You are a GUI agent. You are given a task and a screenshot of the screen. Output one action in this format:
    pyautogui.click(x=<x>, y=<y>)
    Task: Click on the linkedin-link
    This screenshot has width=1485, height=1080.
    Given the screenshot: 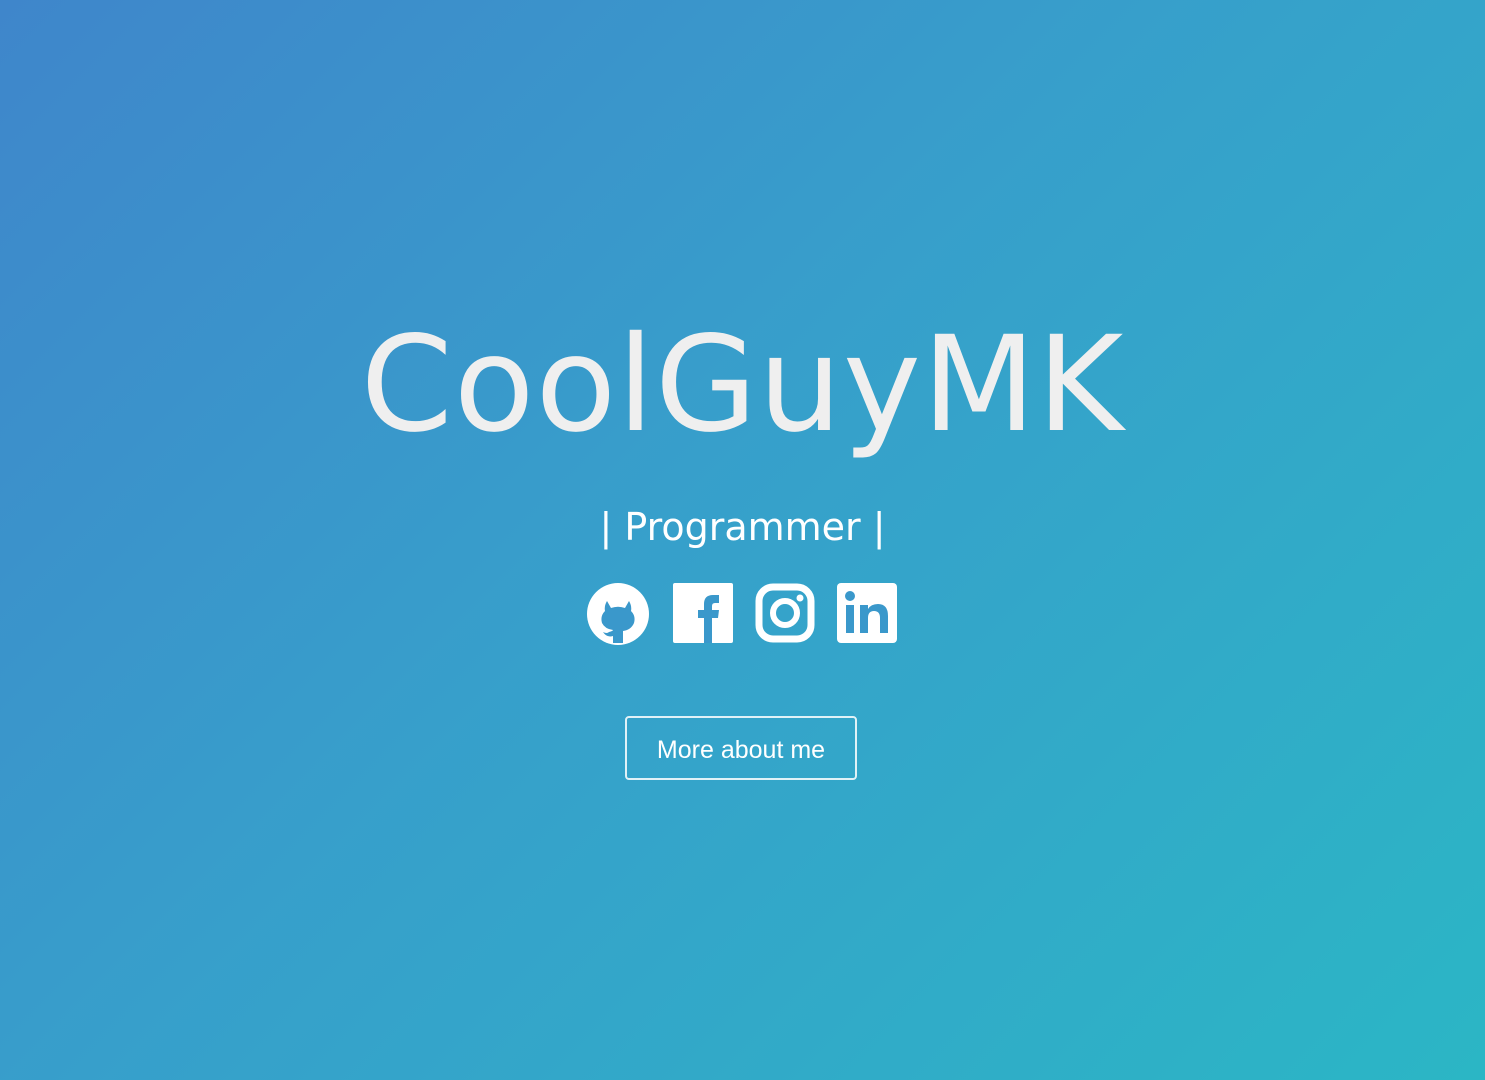 What is the action you would take?
    pyautogui.click(x=867, y=614)
    